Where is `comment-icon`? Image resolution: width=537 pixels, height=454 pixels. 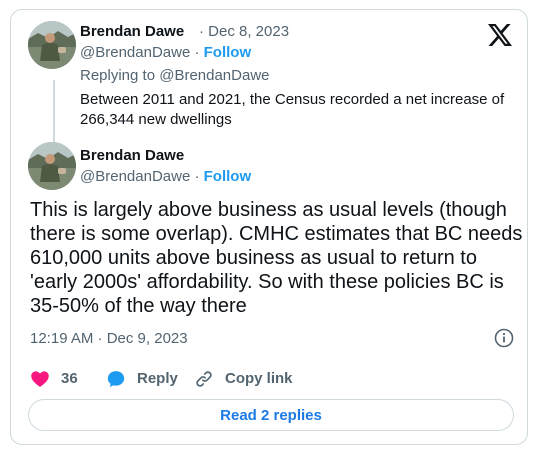 comment-icon is located at coordinates (116, 379).